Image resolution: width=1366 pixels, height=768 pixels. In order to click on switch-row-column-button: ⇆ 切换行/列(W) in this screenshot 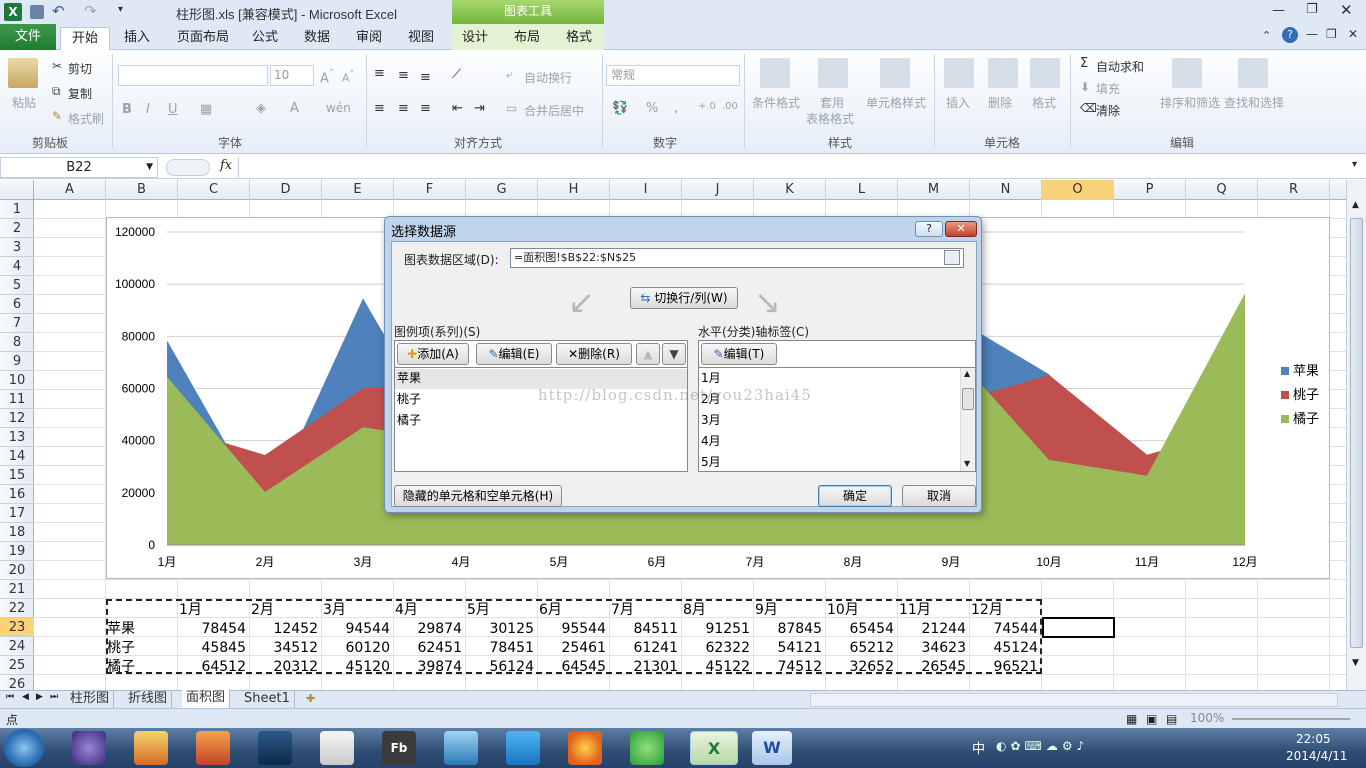, I will do `click(684, 298)`.